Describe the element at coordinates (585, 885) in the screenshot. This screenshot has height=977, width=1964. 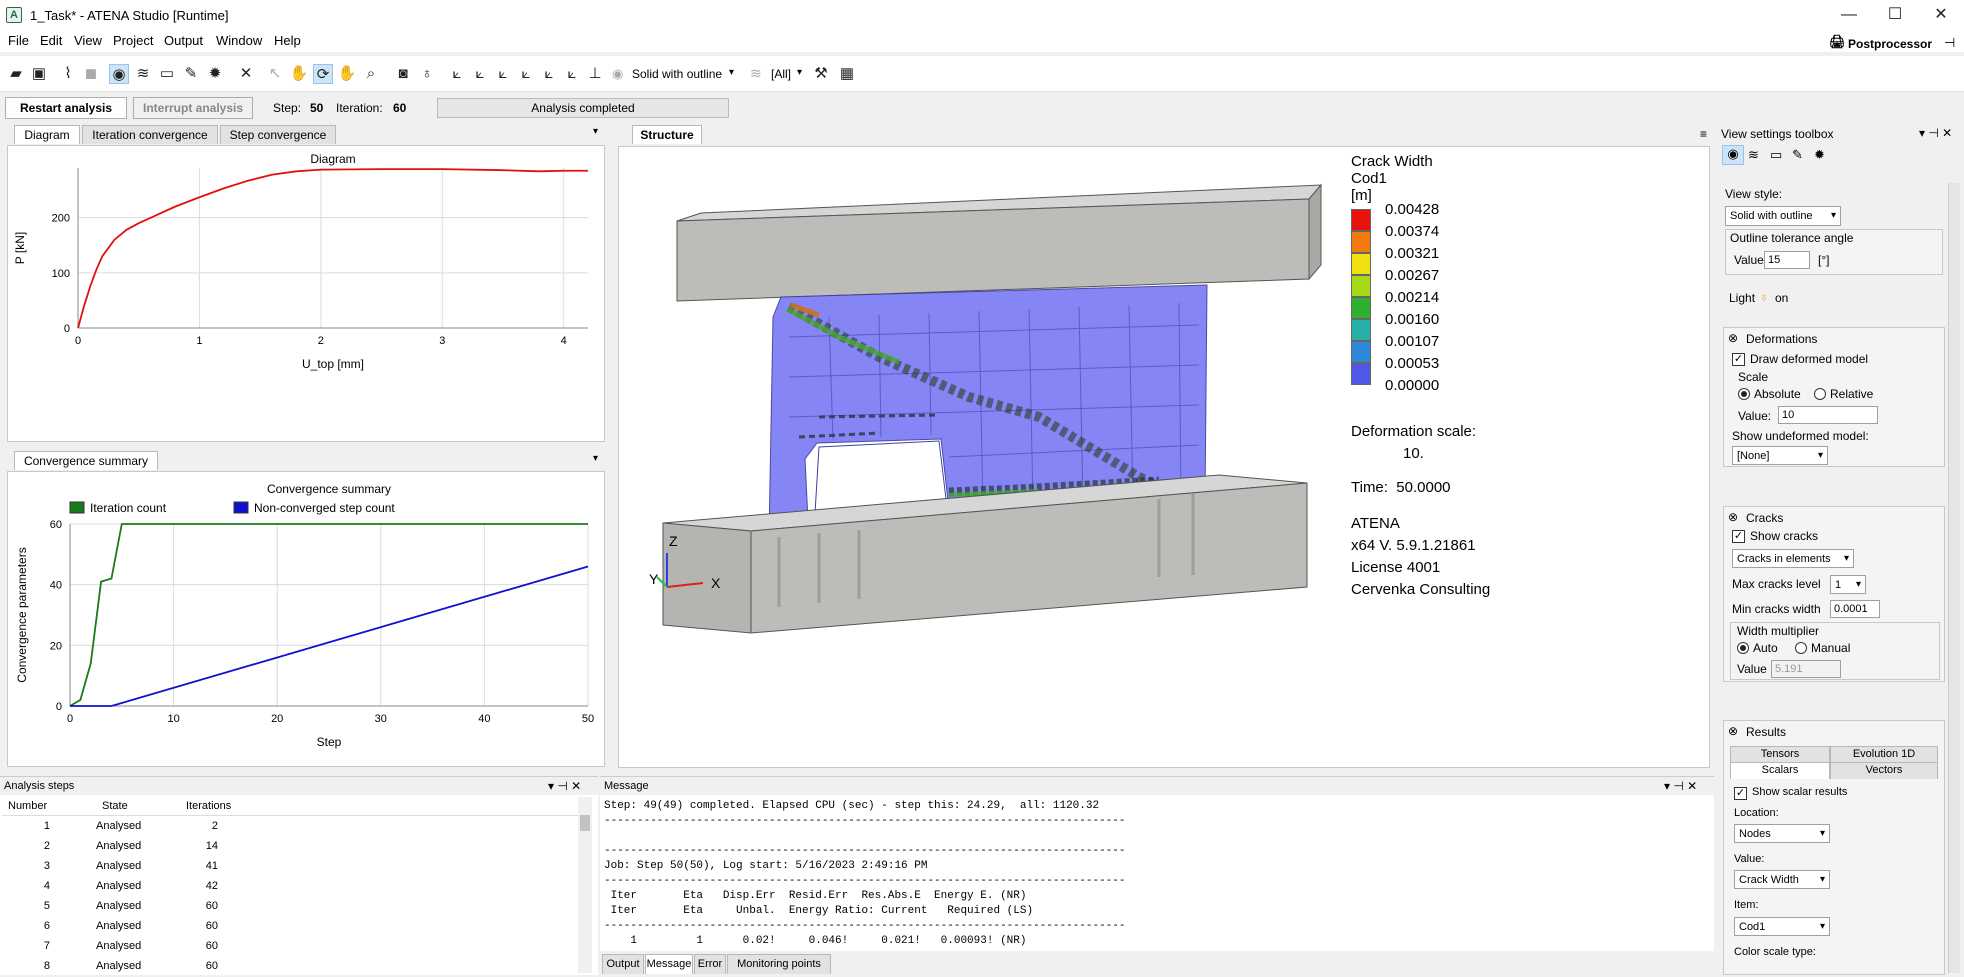
I see `steps-scrollbar` at that location.